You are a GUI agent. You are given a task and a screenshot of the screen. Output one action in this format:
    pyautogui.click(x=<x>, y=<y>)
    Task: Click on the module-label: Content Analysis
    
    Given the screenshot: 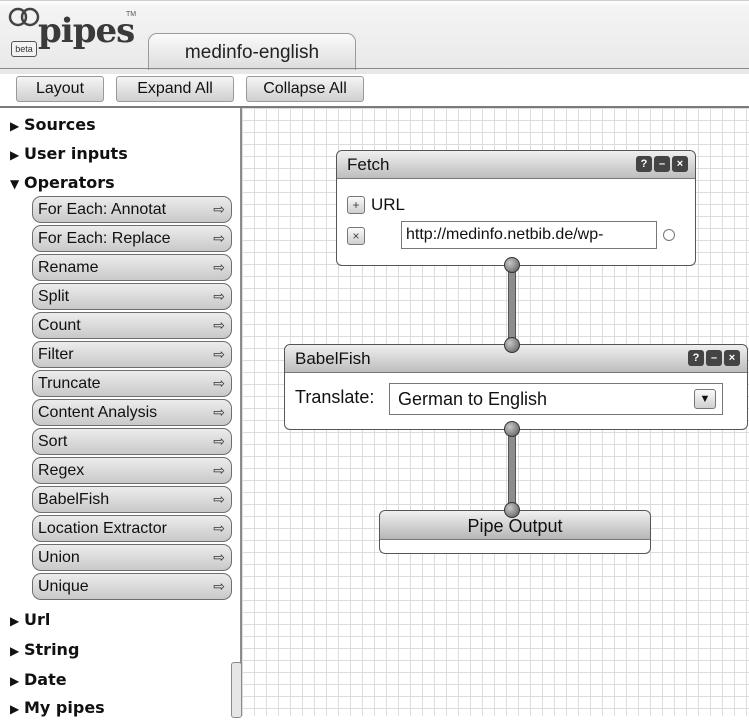 What is the action you would take?
    pyautogui.click(x=98, y=412)
    